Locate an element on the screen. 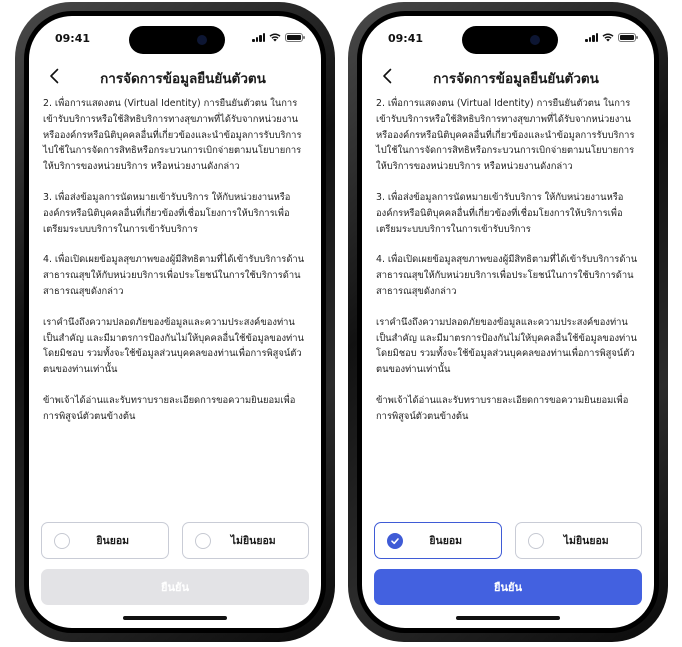 The width and height of the screenshot is (682, 647). check-icon is located at coordinates (395, 540).